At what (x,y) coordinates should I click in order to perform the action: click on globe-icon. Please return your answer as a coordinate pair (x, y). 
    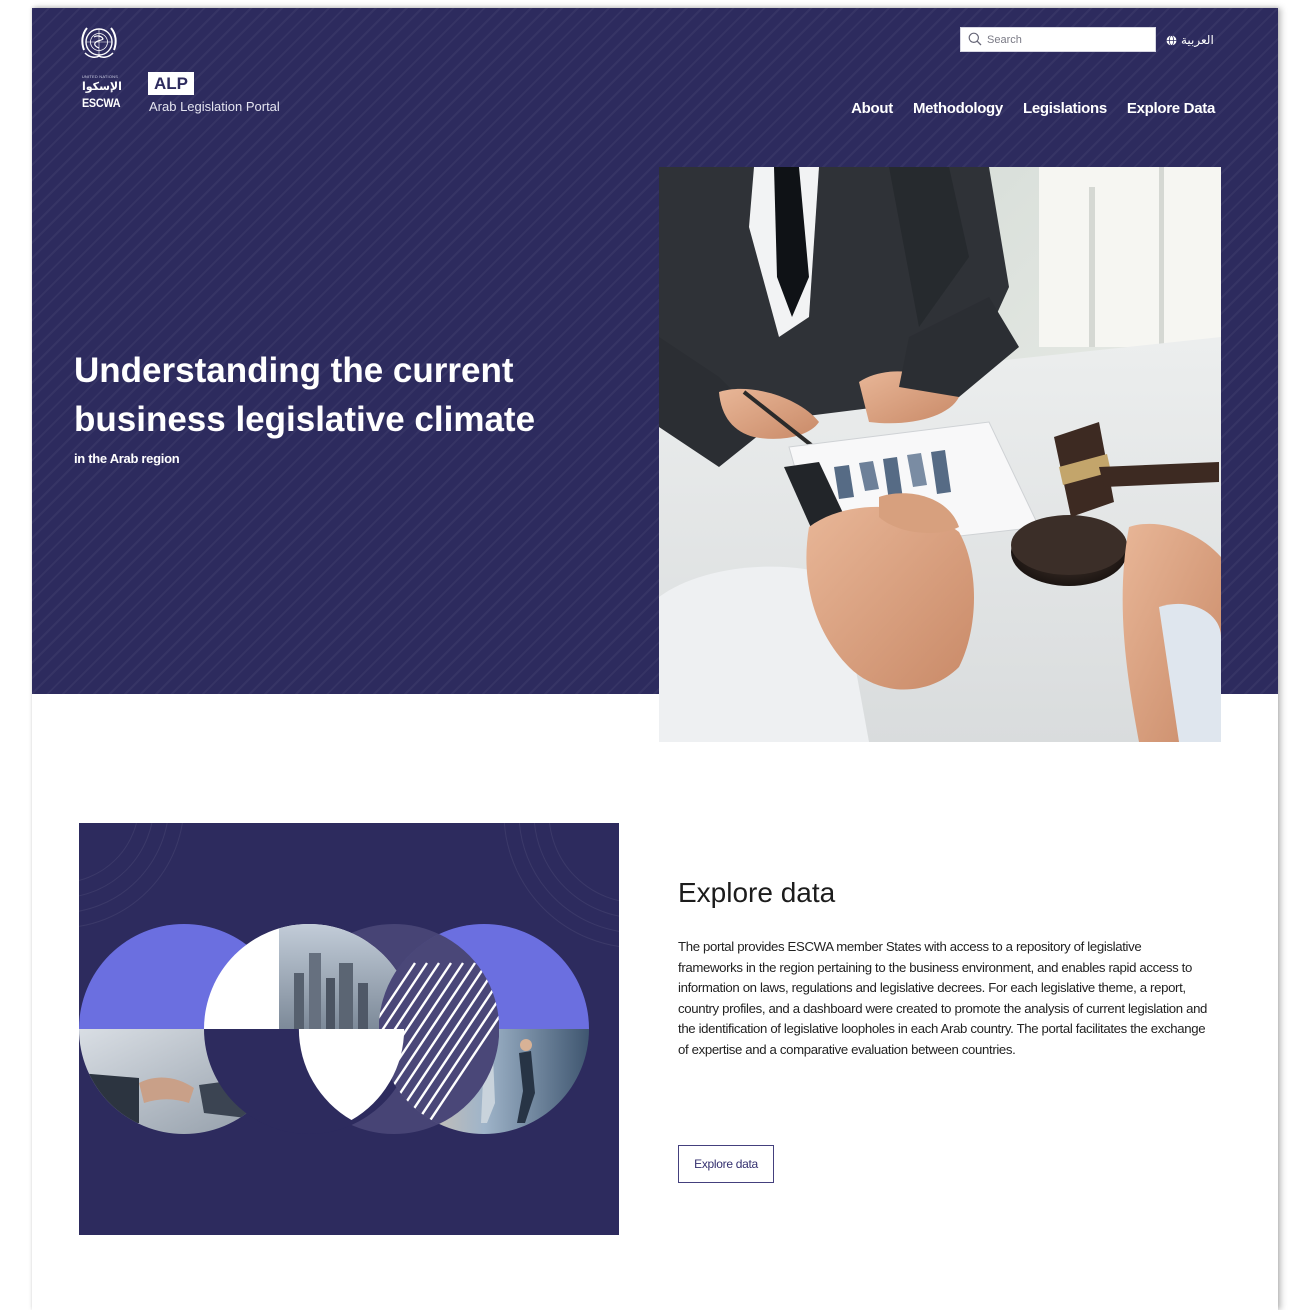
    Looking at the image, I should click on (1171, 40).